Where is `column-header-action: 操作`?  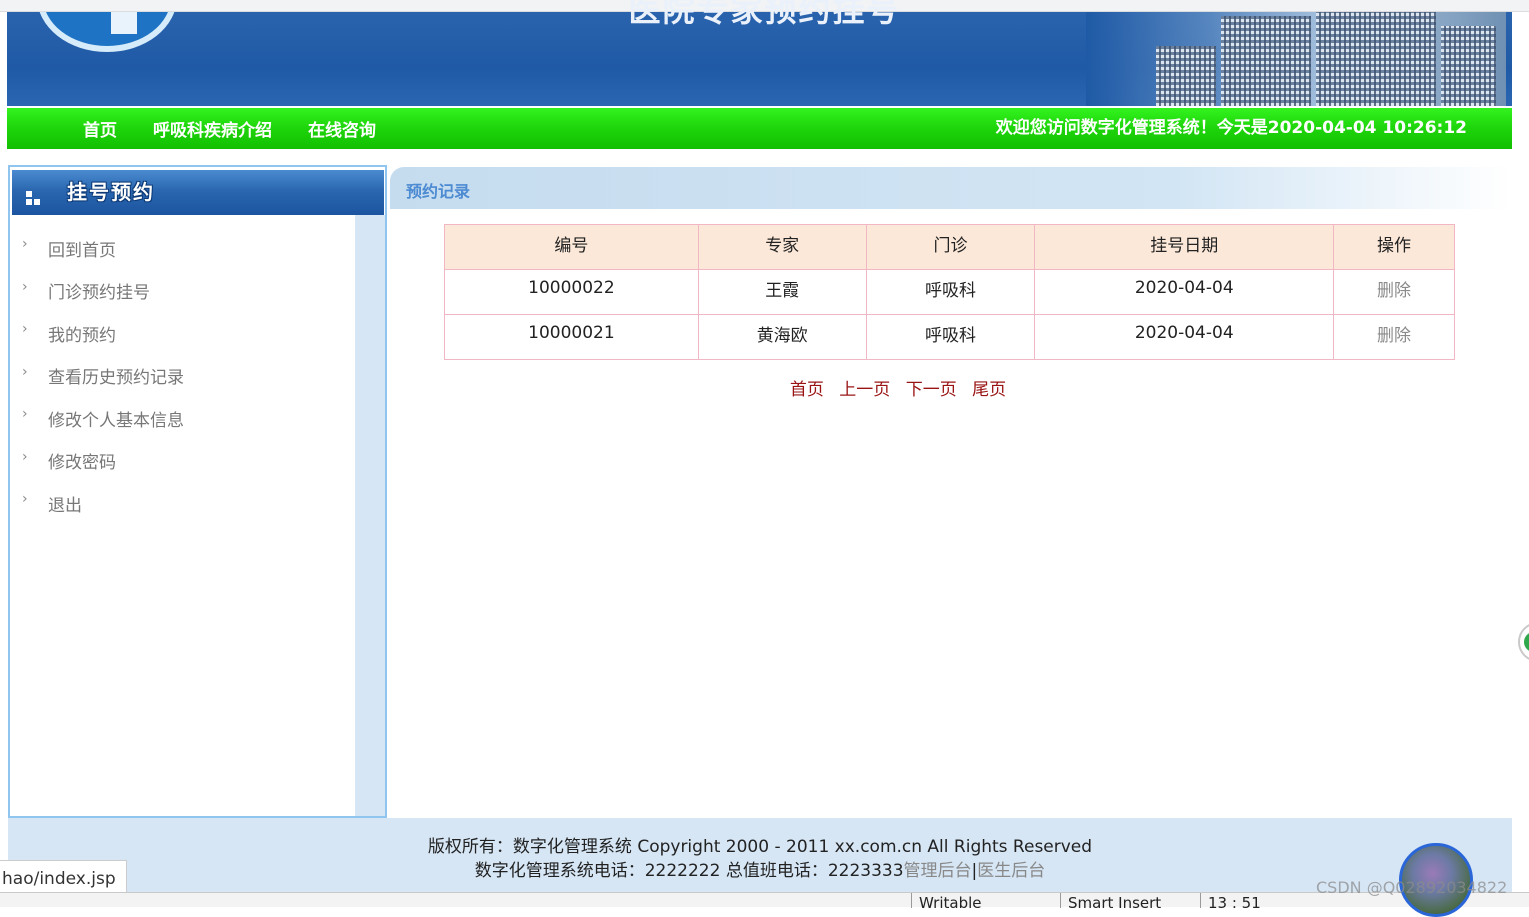
column-header-action: 操作 is located at coordinates (1394, 247).